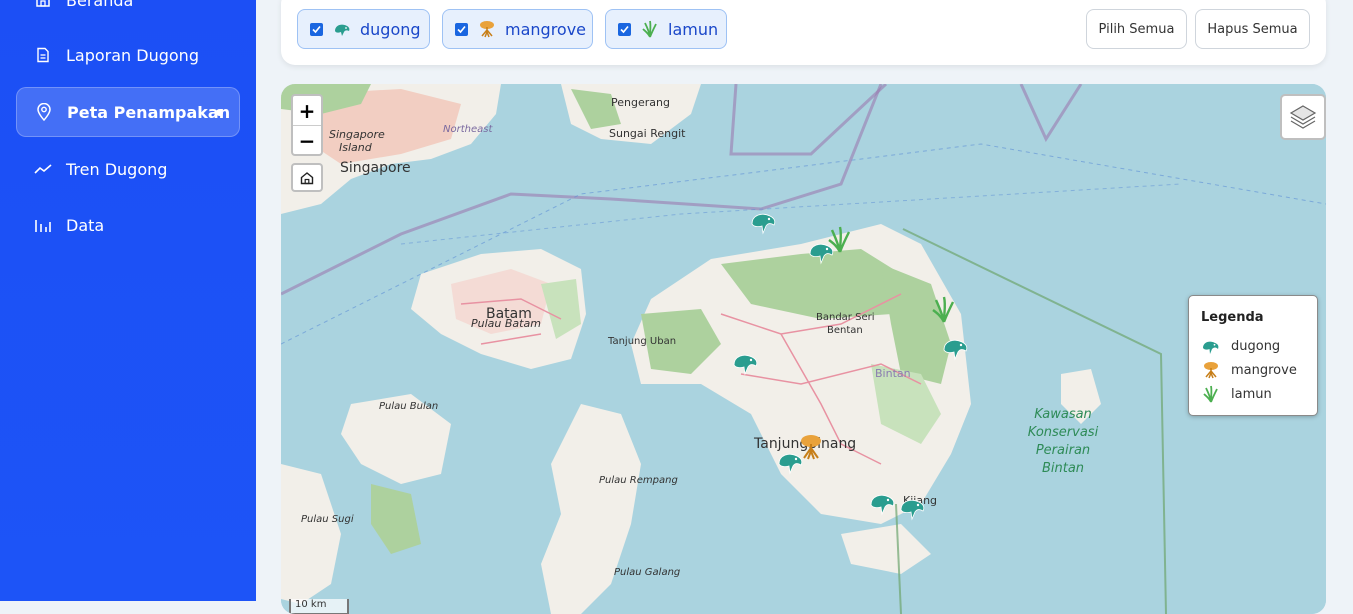  I want to click on map-label-singapore-island: Island, so click(355, 147).